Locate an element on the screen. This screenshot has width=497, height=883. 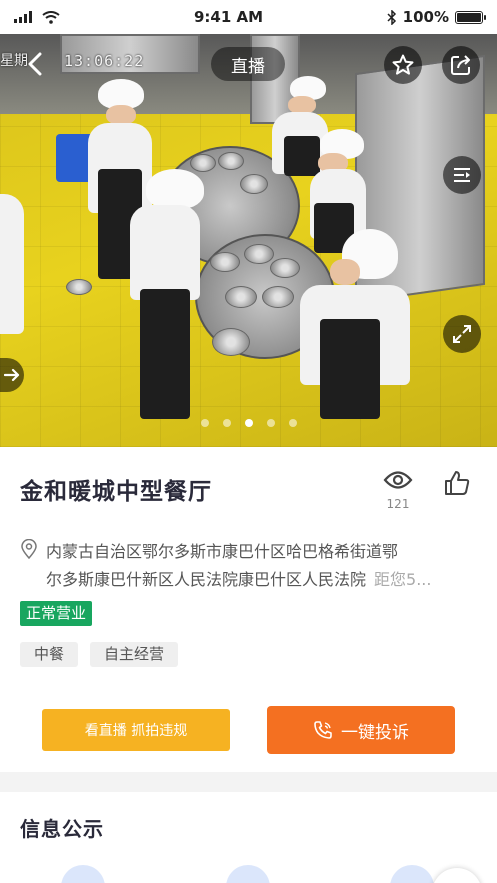
phone-icon is located at coordinates (323, 730).